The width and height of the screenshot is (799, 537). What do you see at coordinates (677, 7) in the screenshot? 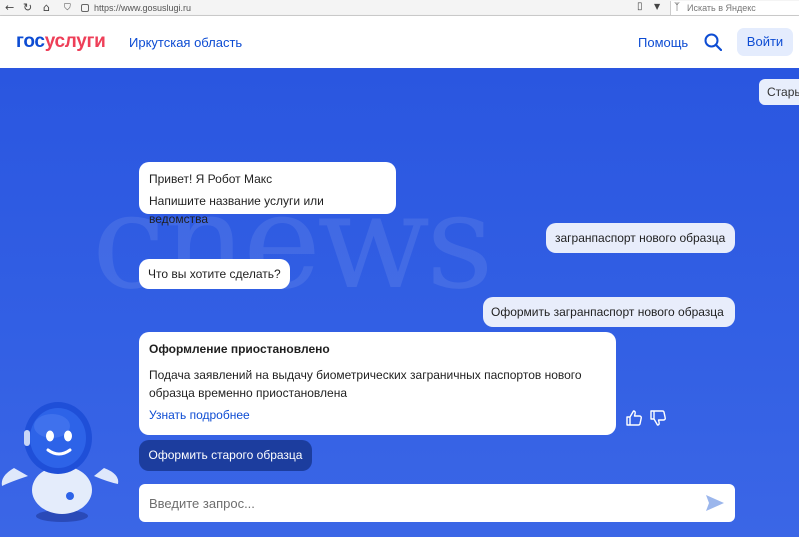
I see `yandex-search-icon: ᛉ` at bounding box center [677, 7].